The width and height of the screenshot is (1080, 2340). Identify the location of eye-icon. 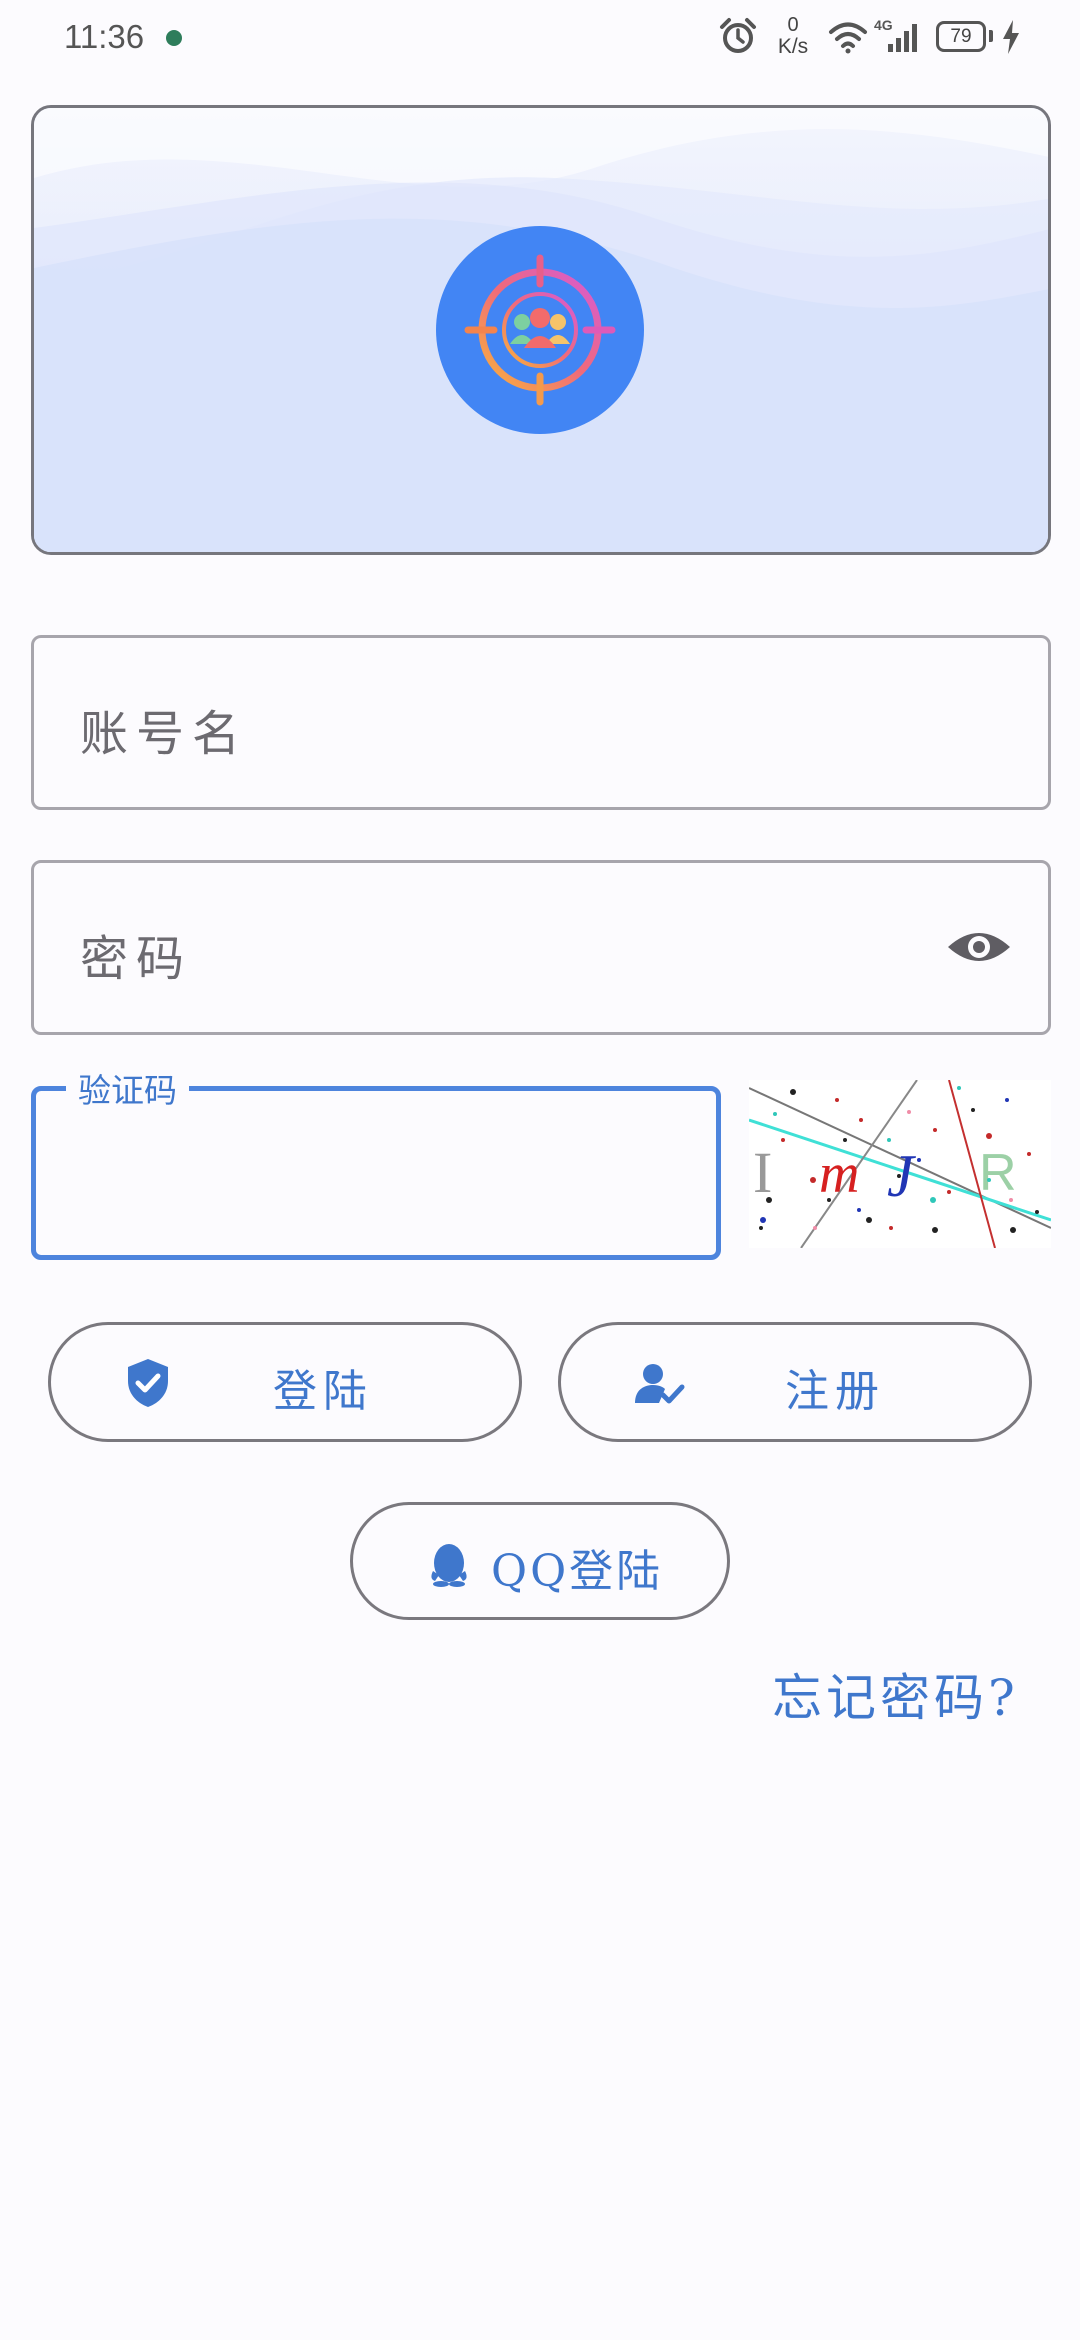
(979, 947).